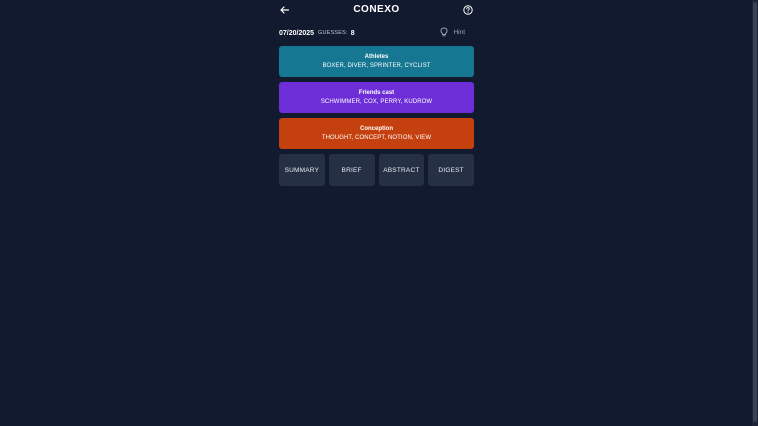 The height and width of the screenshot is (426, 758). What do you see at coordinates (376, 170) in the screenshot?
I see `word-tiles: SUMMARY BRIEF ABSTRACT DIGEST` at bounding box center [376, 170].